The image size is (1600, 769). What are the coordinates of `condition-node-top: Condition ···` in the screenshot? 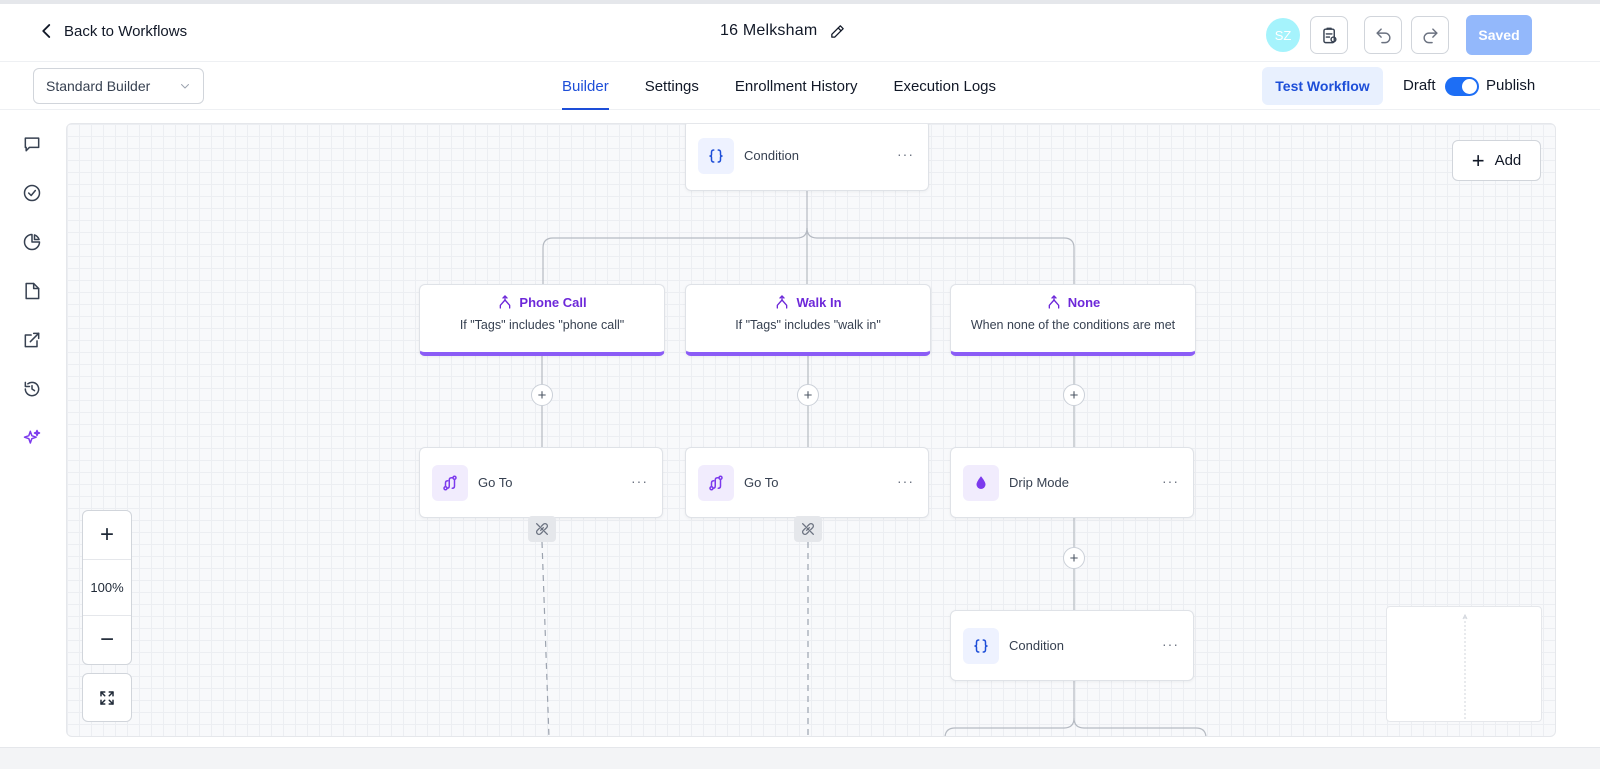 It's located at (807, 157).